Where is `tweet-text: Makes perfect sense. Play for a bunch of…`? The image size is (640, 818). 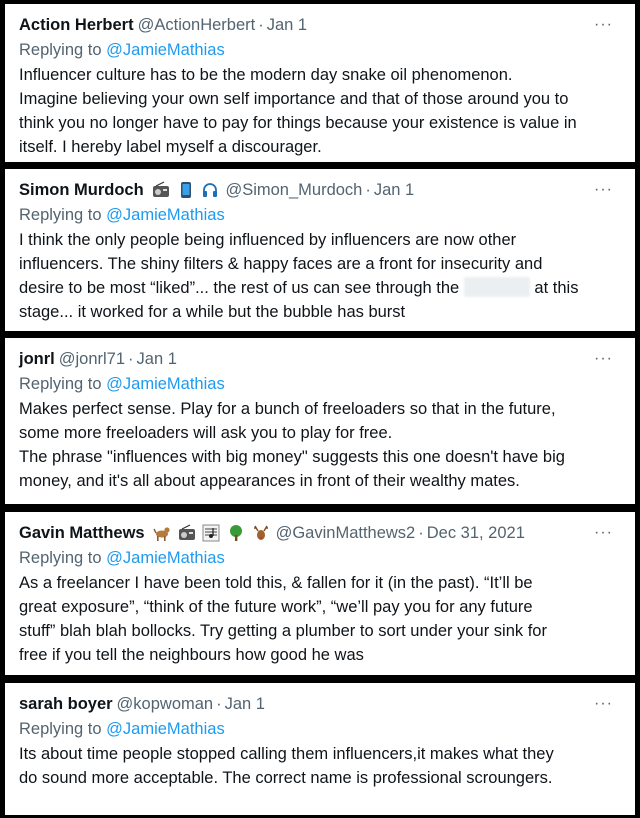
tweet-text: Makes perfect sense. Play for a bunch of… is located at coordinates (320, 445).